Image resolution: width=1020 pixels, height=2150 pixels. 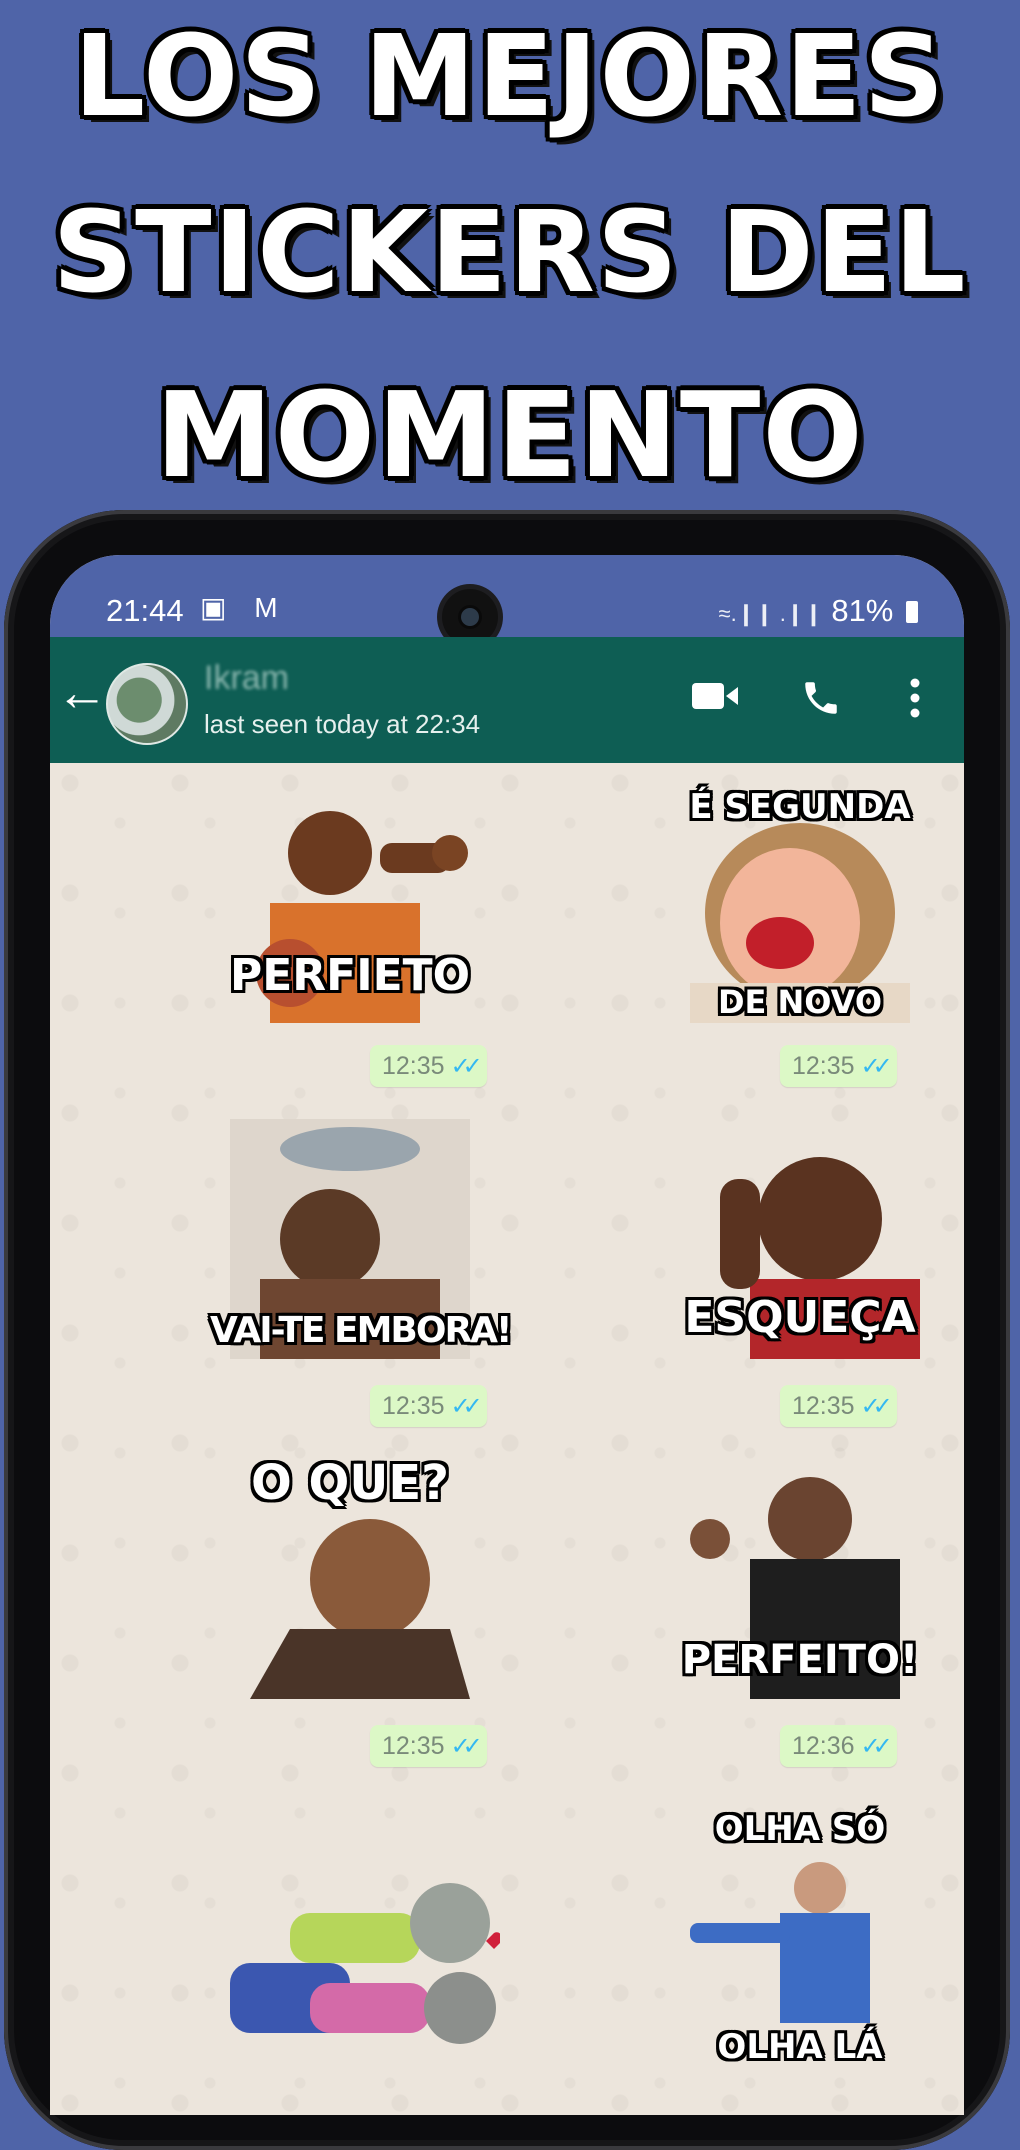 What do you see at coordinates (800, 807) in the screenshot?
I see `sticker-top-caption: É SEGUNDA` at bounding box center [800, 807].